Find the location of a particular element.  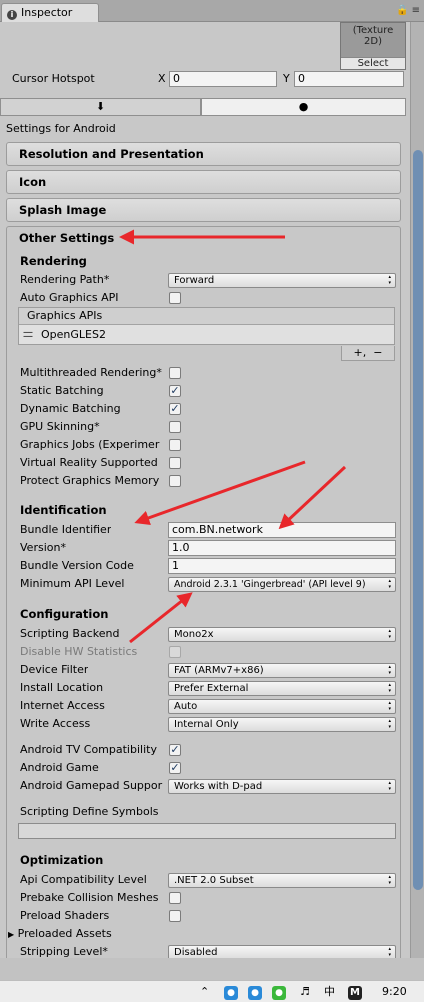

define-symbols-field is located at coordinates (207, 831).